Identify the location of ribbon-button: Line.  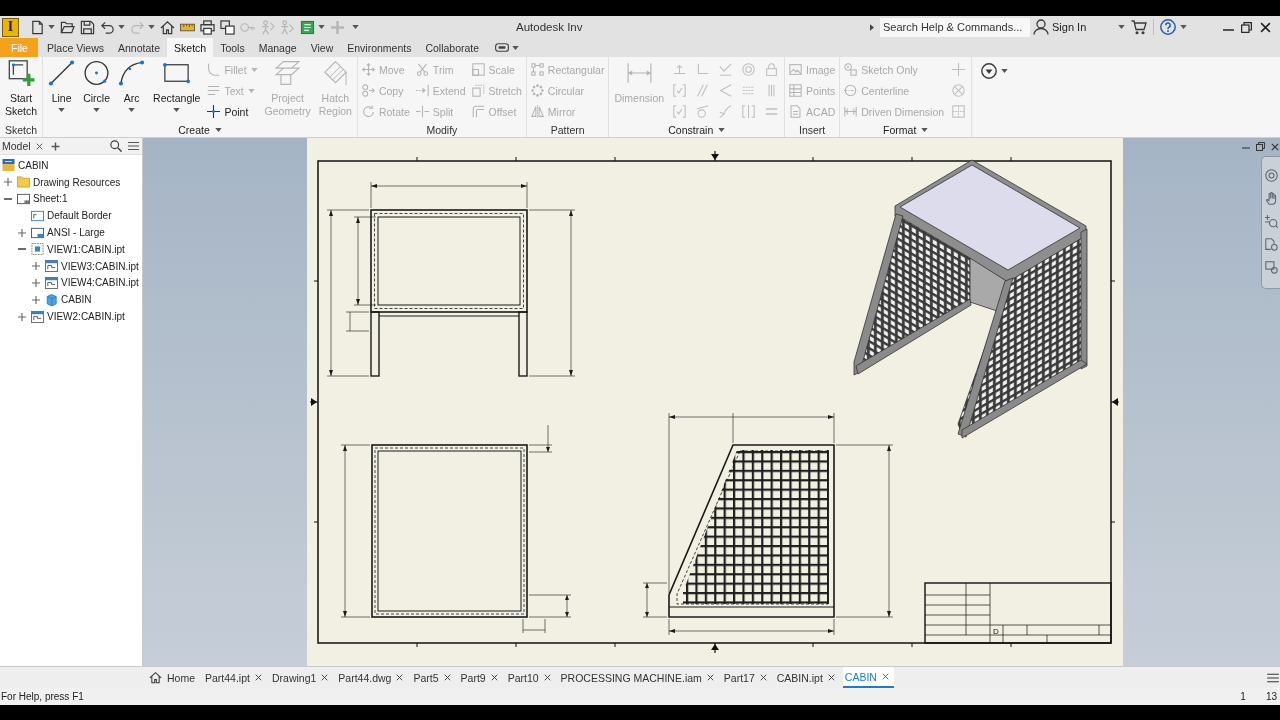
(62, 89).